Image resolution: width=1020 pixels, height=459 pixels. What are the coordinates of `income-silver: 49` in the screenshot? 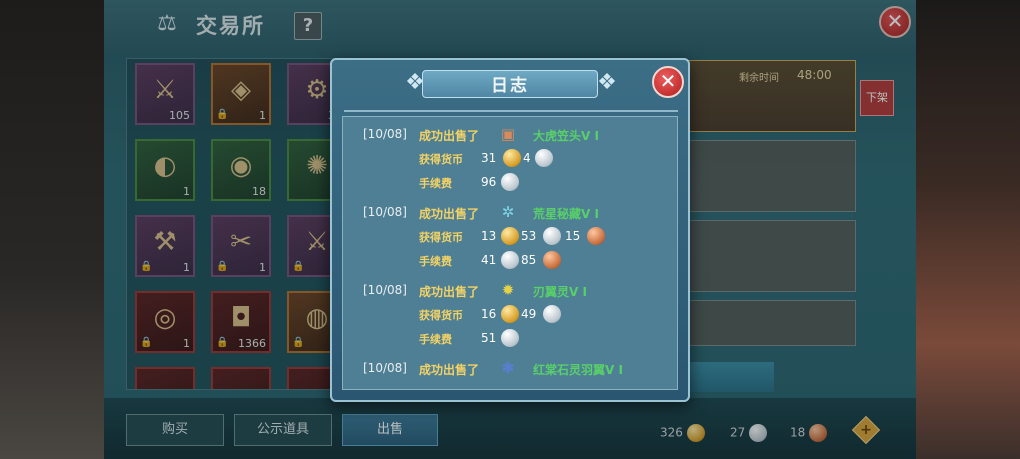 It's located at (529, 314).